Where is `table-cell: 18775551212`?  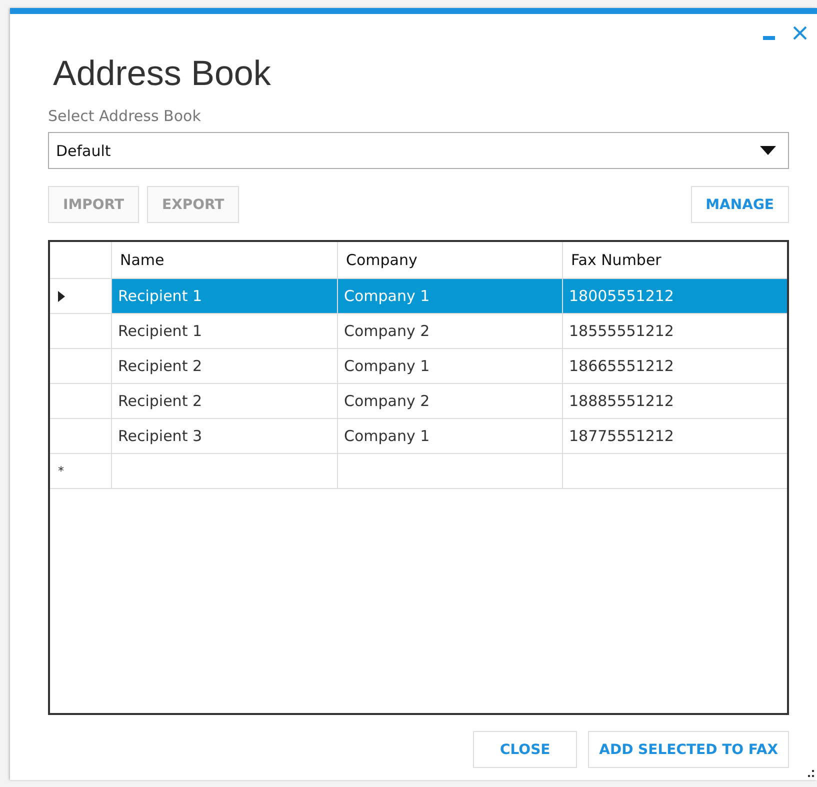
table-cell: 18775551212 is located at coordinates (675, 436).